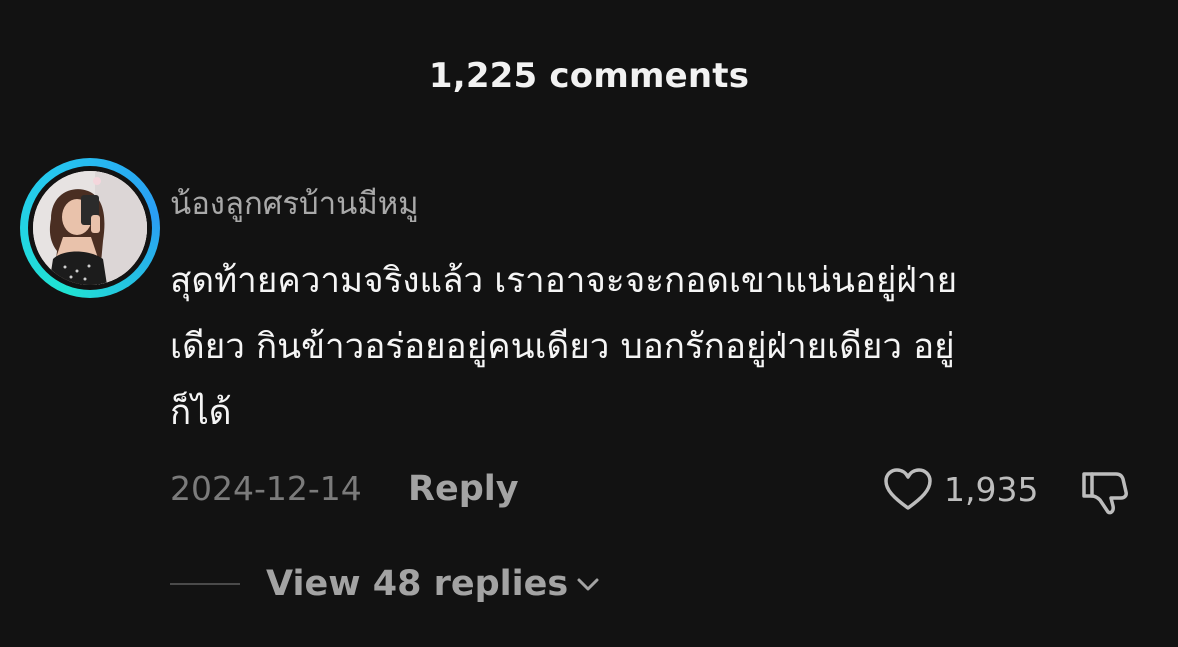  I want to click on replies-divider, so click(205, 584).